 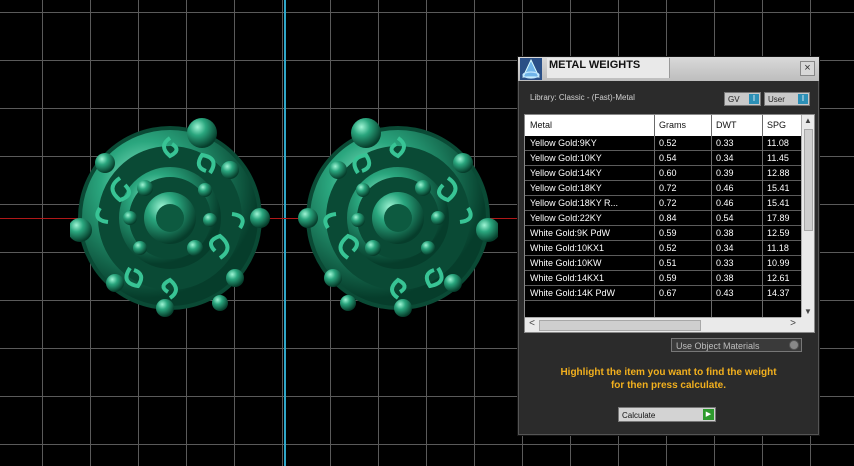 I want to click on scrollbar-corner, so click(x=807, y=324).